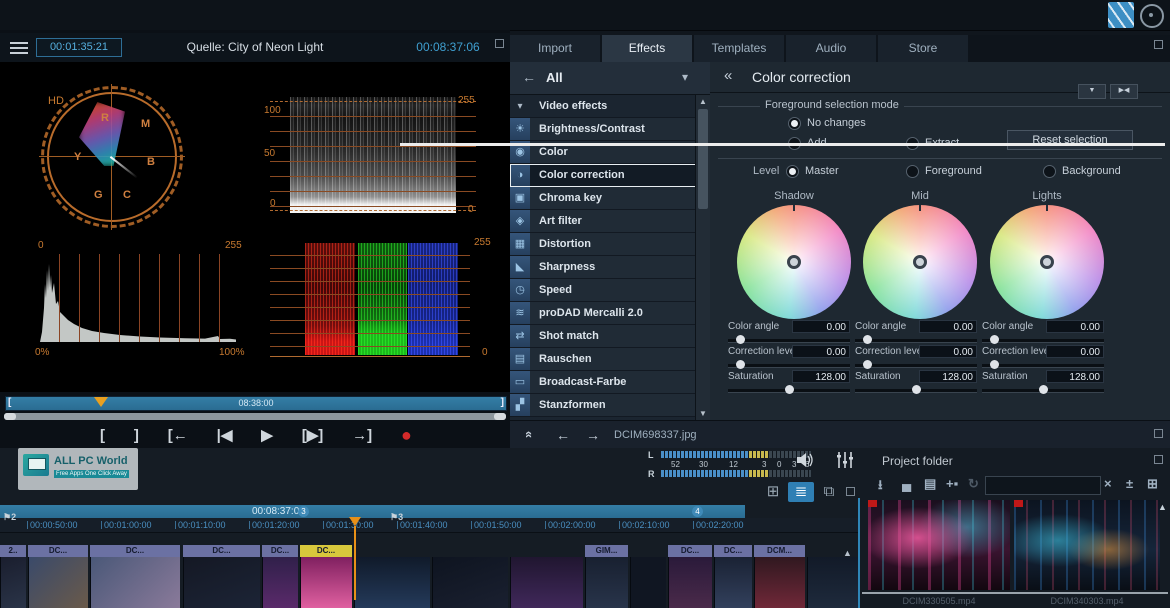  I want to click on mid-wheel-knob, so click(920, 262).